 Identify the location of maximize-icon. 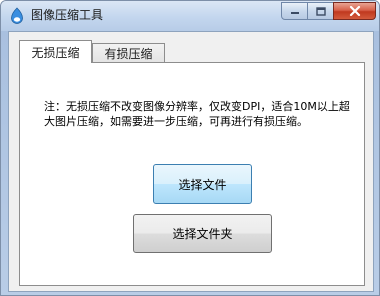
(320, 11).